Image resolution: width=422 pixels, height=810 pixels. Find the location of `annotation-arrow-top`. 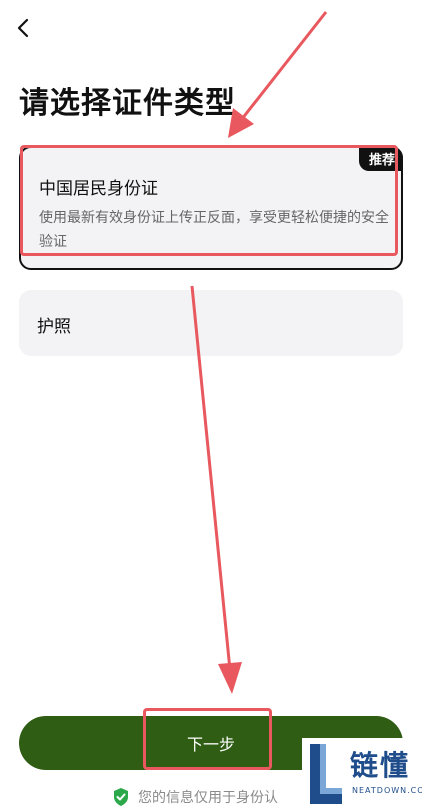

annotation-arrow-top is located at coordinates (278, 74).